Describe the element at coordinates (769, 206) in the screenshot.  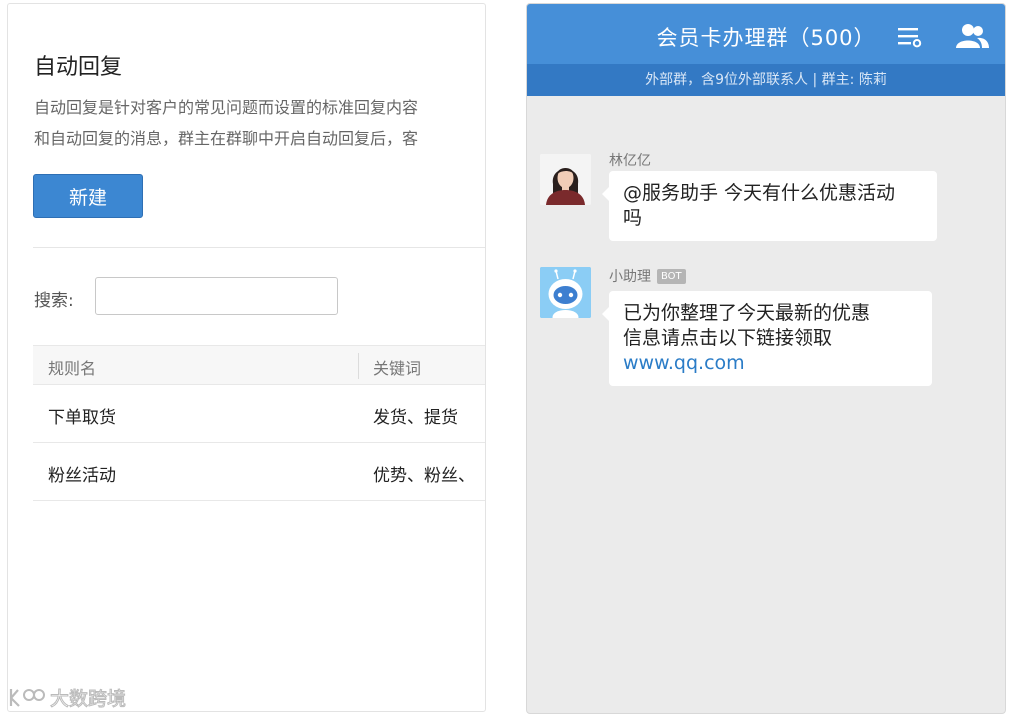
I see `message-bubble: @服务助手 今天有什么优惠活动 吗` at that location.